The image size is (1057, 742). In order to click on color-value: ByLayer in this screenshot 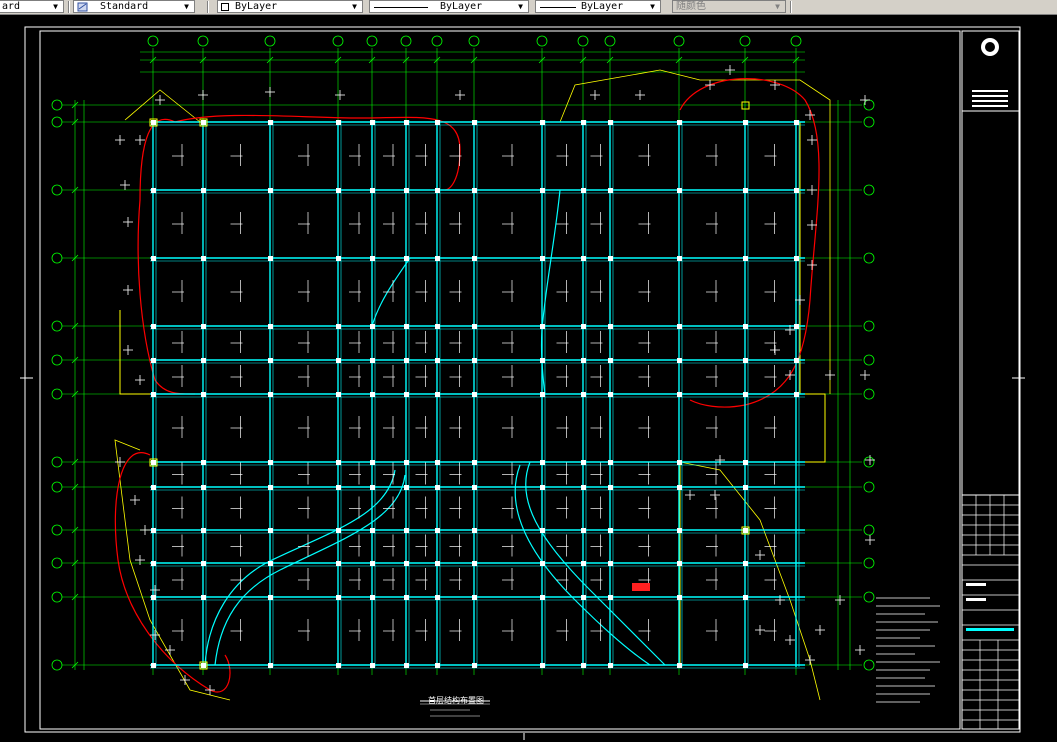, I will do `click(256, 6)`.